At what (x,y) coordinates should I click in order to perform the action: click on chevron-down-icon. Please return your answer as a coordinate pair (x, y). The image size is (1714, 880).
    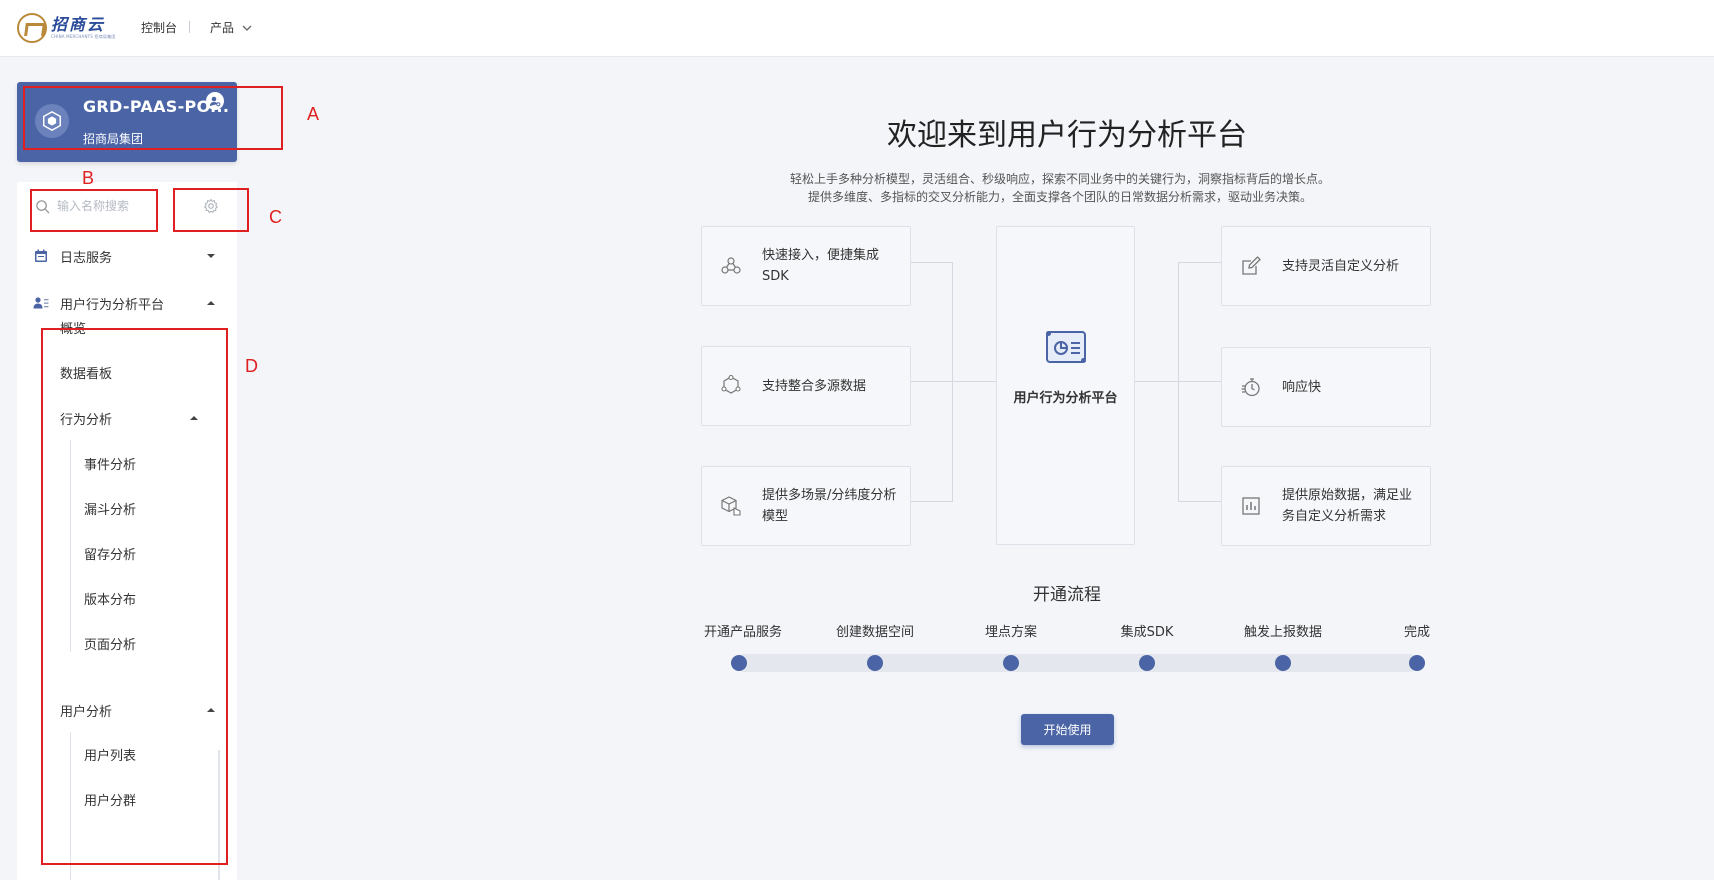
    Looking at the image, I should click on (247, 28).